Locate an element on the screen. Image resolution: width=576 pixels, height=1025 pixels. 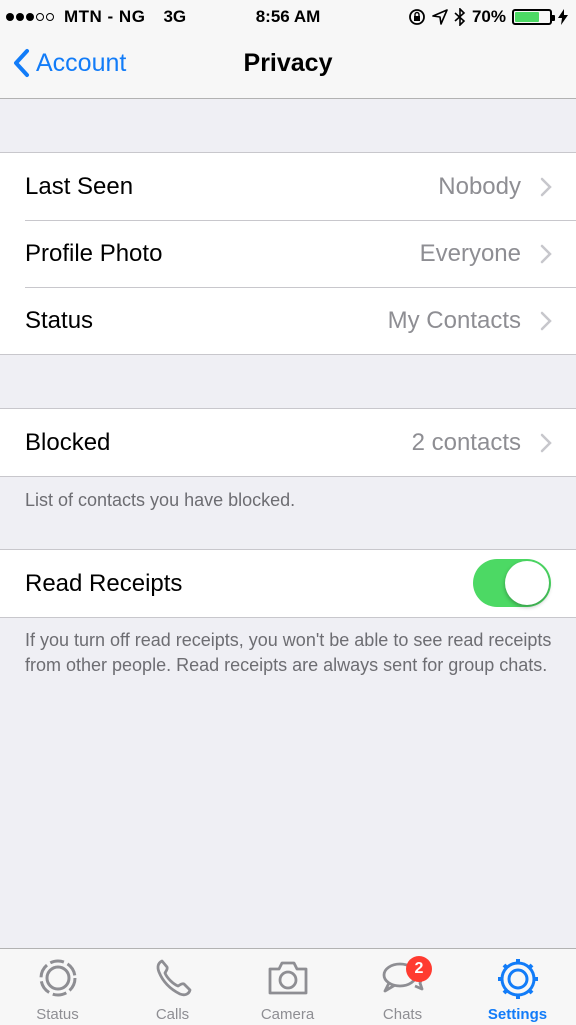
tab-label: Settings is located at coordinates (517, 1014).